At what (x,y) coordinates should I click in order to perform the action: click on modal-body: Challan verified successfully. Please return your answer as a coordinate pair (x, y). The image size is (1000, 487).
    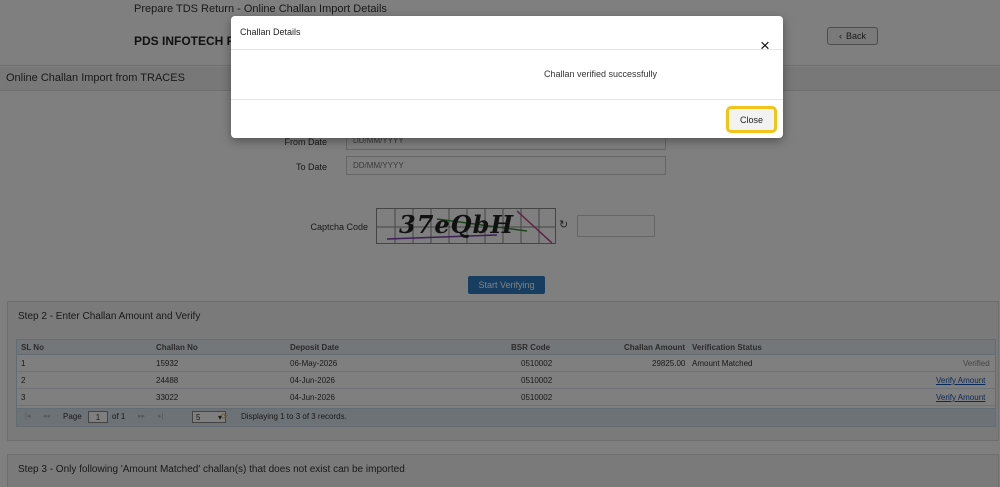
    Looking at the image, I should click on (507, 75).